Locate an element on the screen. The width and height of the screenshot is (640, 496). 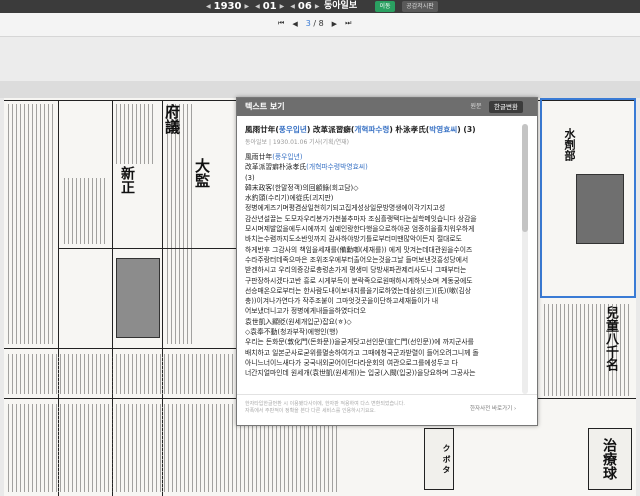
article-line: 배치하고 일본군사로굳위를멸송하여가고 그때에청국군과받렬이 들어오려그니께 돌 is located at coordinates (362, 352).